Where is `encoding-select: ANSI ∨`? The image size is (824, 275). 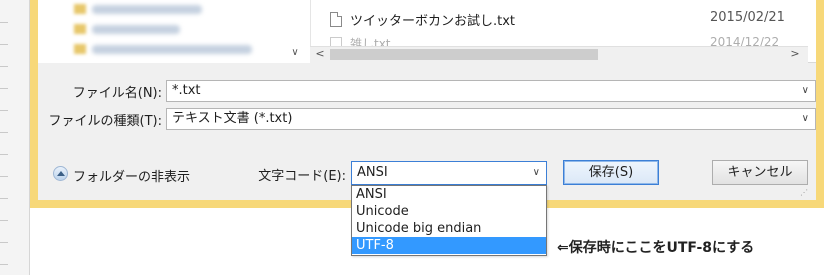
encoding-select: ANSI ∨ is located at coordinates (449, 173).